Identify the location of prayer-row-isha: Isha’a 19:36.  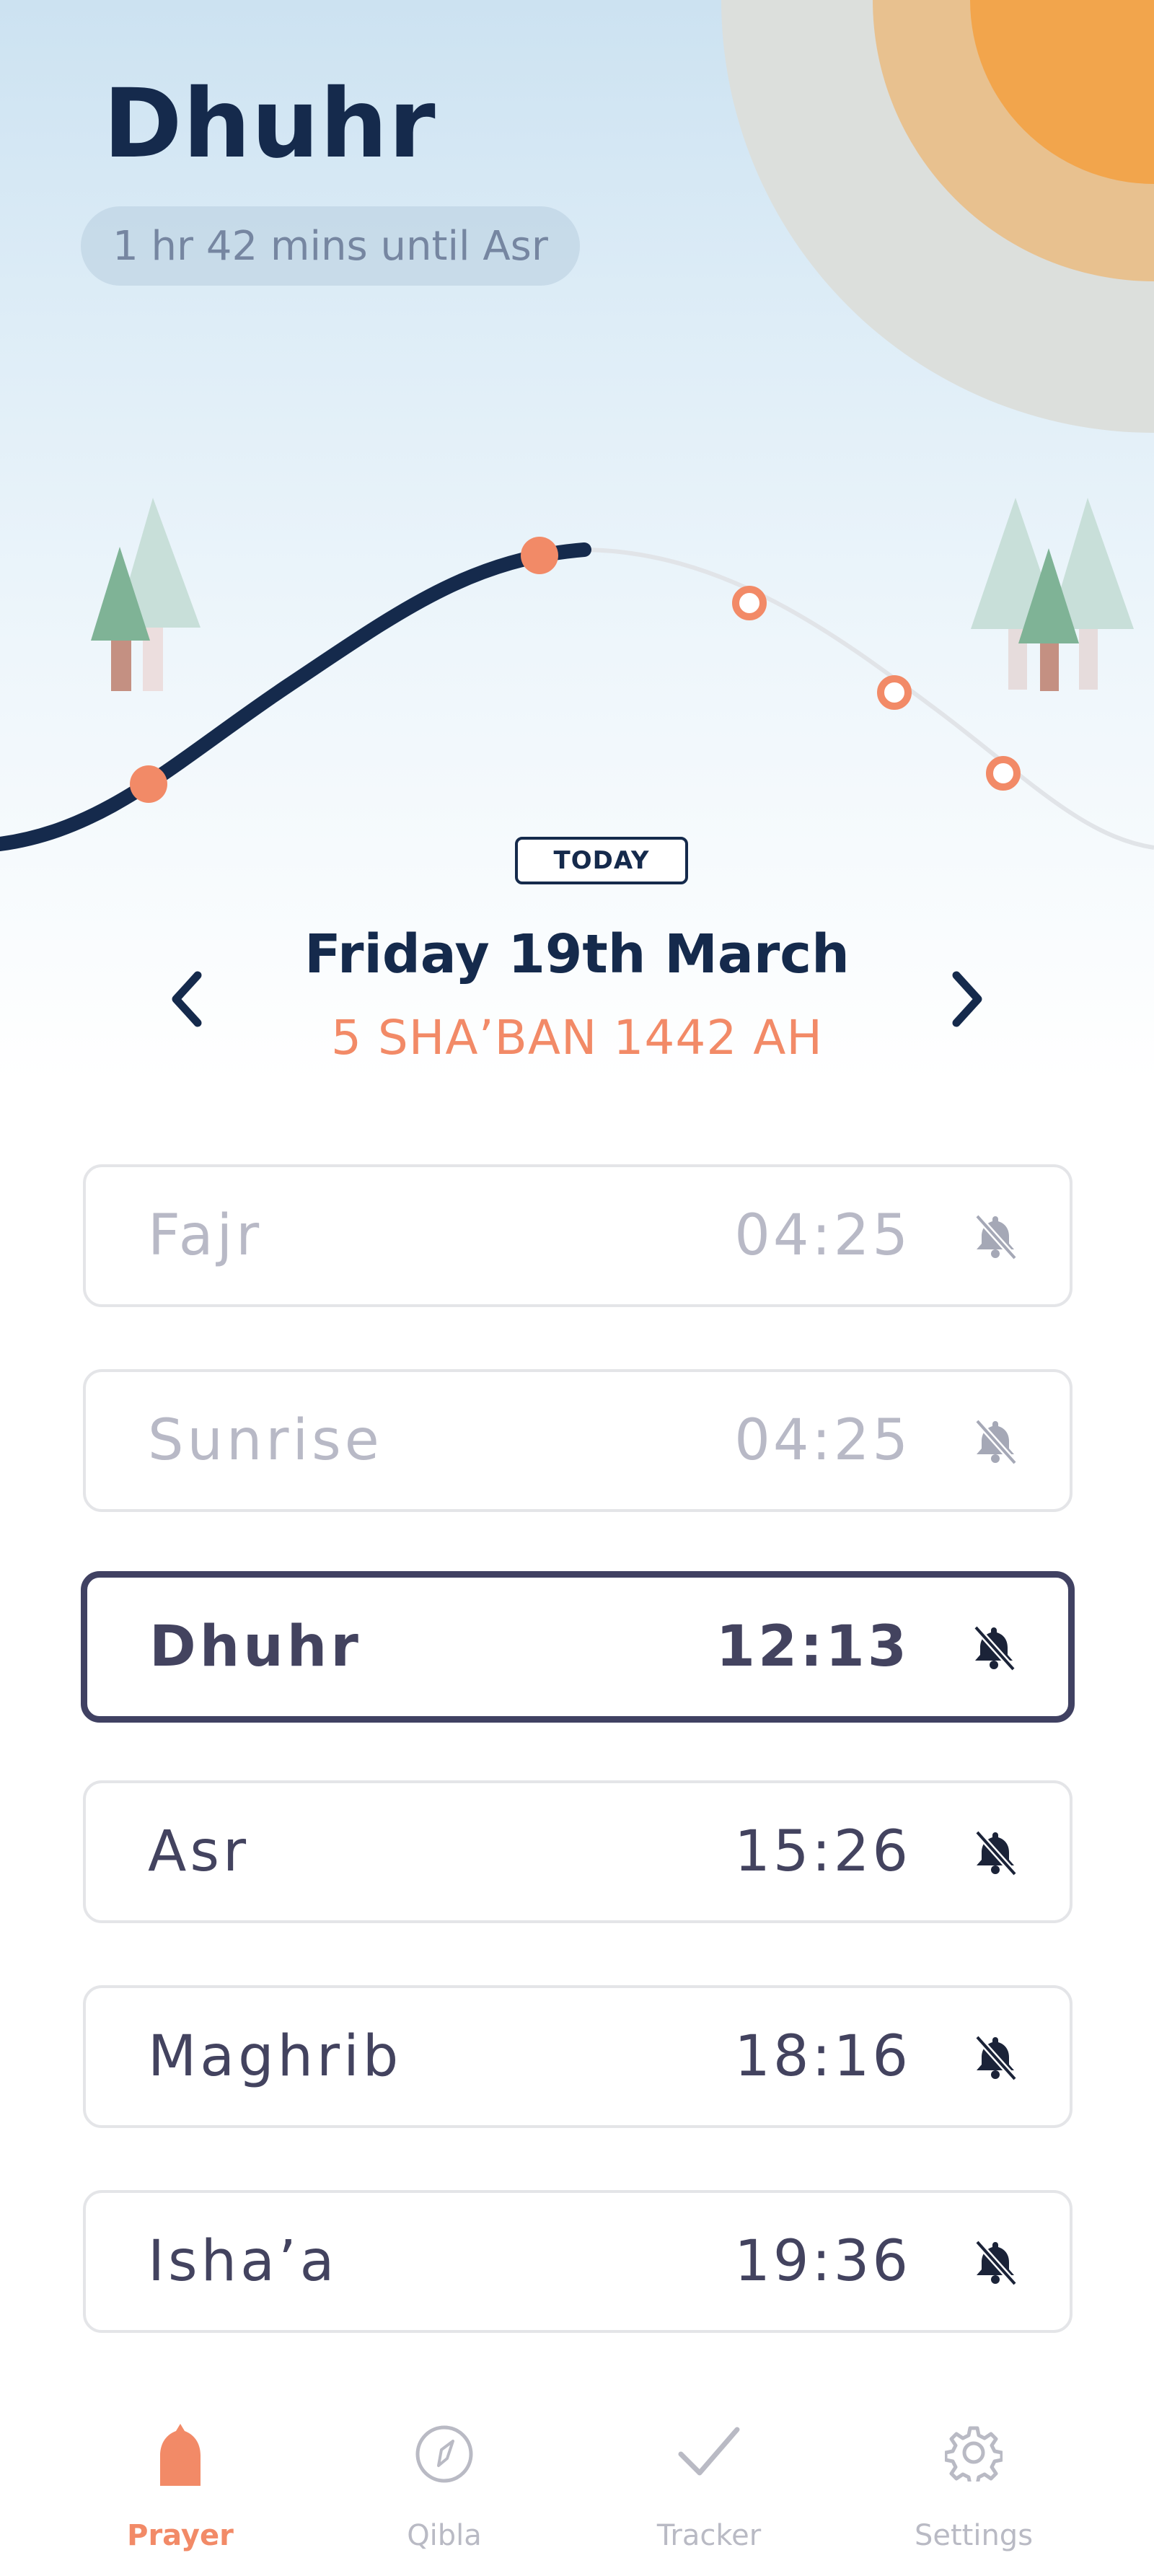
(577, 2261).